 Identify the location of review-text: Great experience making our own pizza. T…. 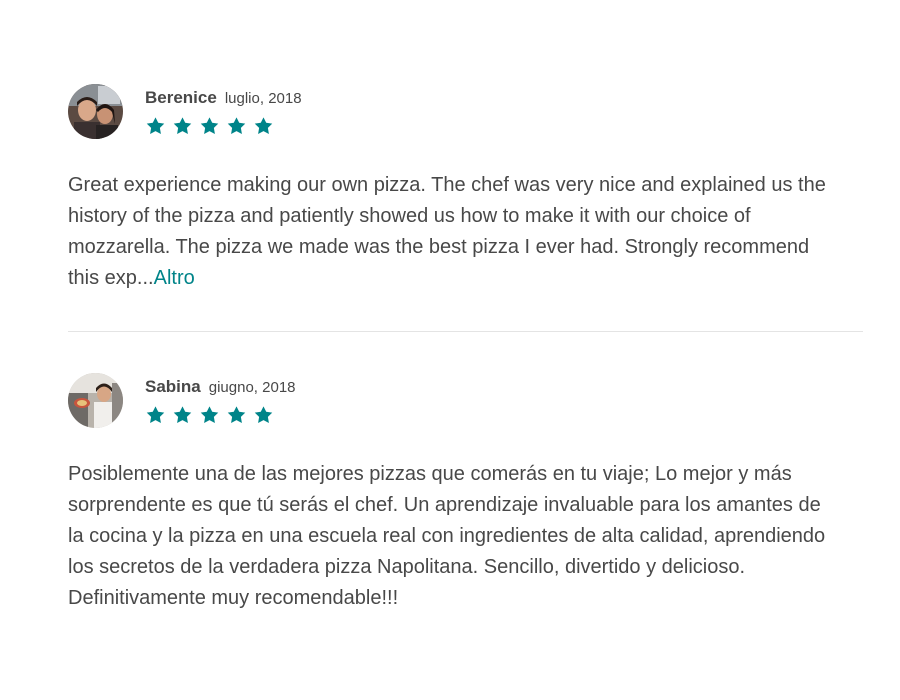
(448, 232).